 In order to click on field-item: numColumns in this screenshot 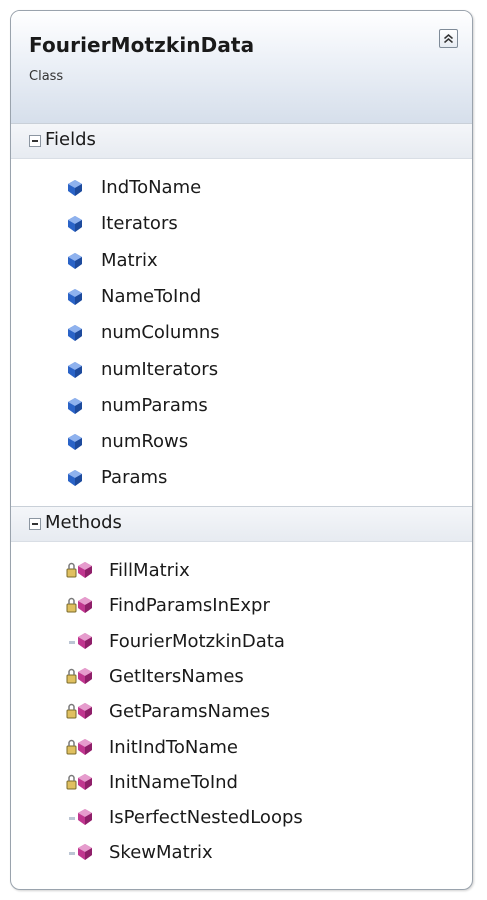, I will do `click(241, 333)`.